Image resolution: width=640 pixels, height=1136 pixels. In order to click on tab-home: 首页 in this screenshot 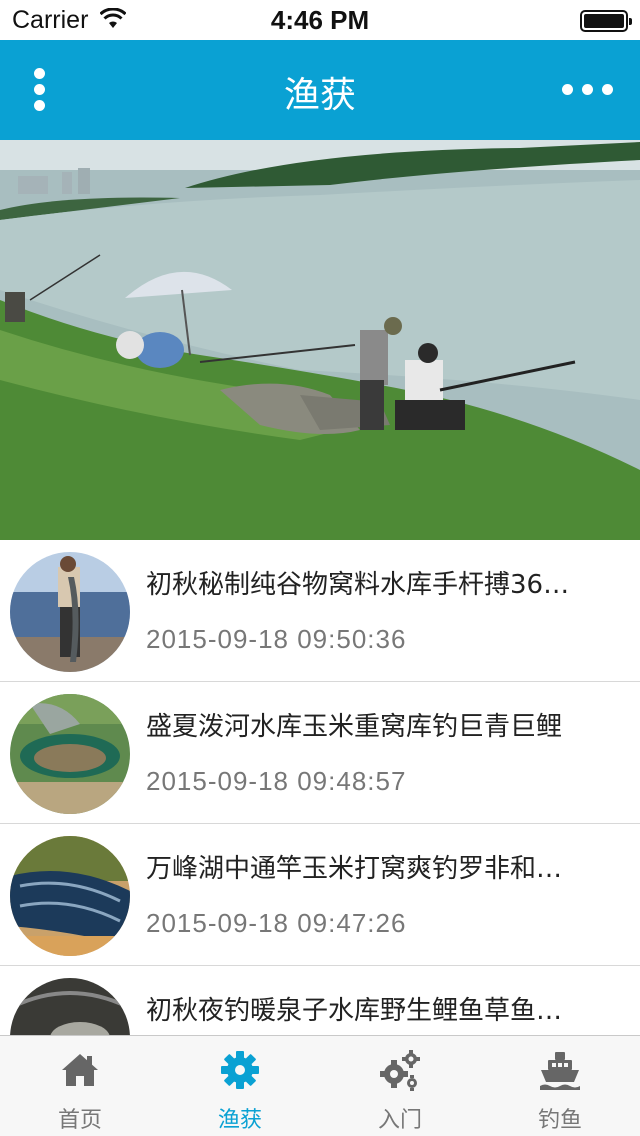, I will do `click(80, 1086)`.